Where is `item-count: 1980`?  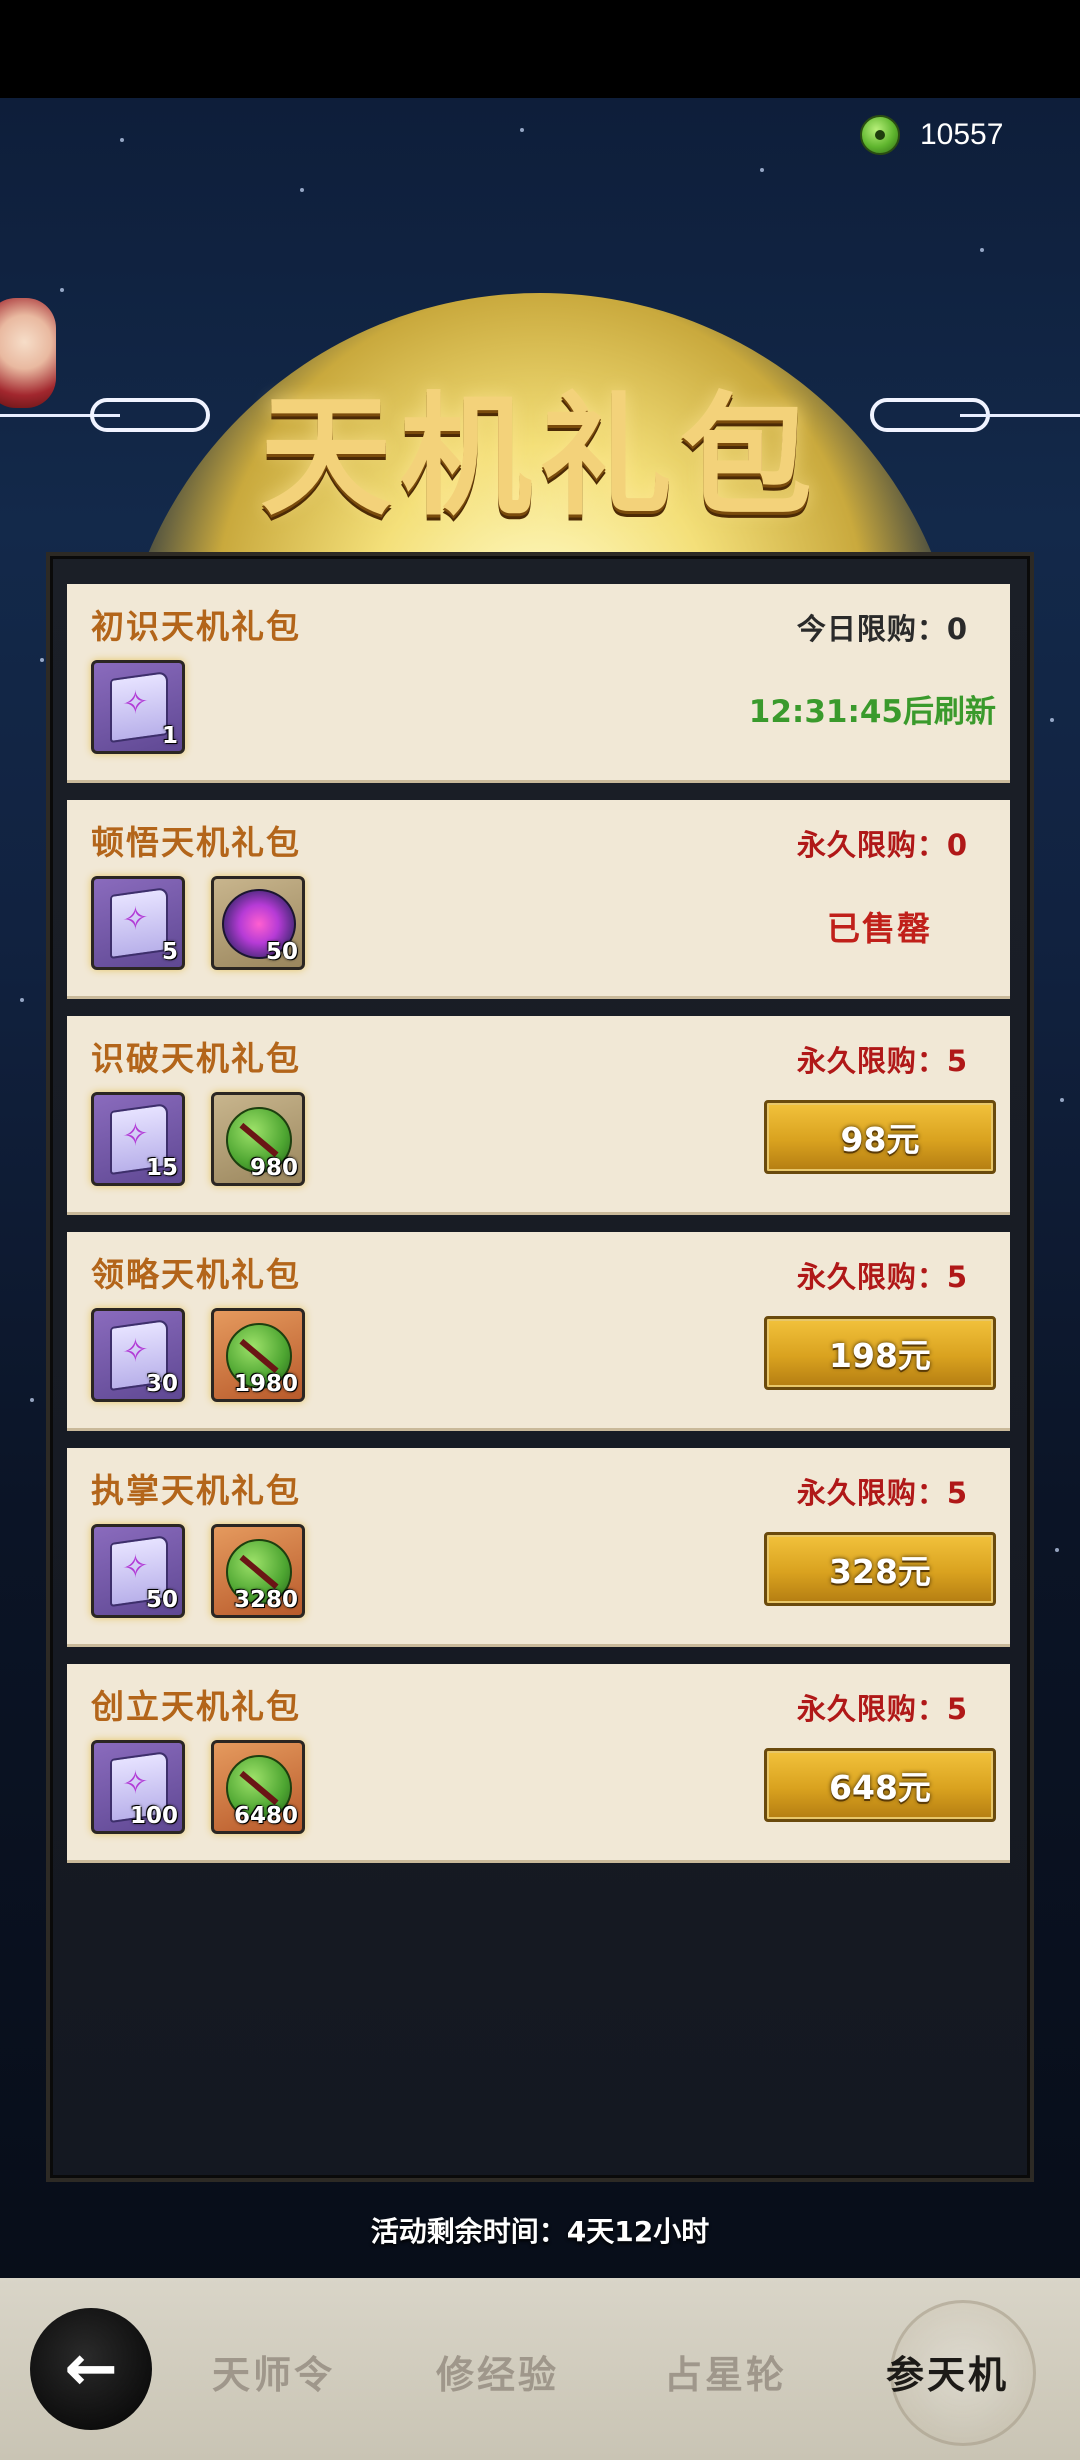
item-count: 1980 is located at coordinates (265, 1384).